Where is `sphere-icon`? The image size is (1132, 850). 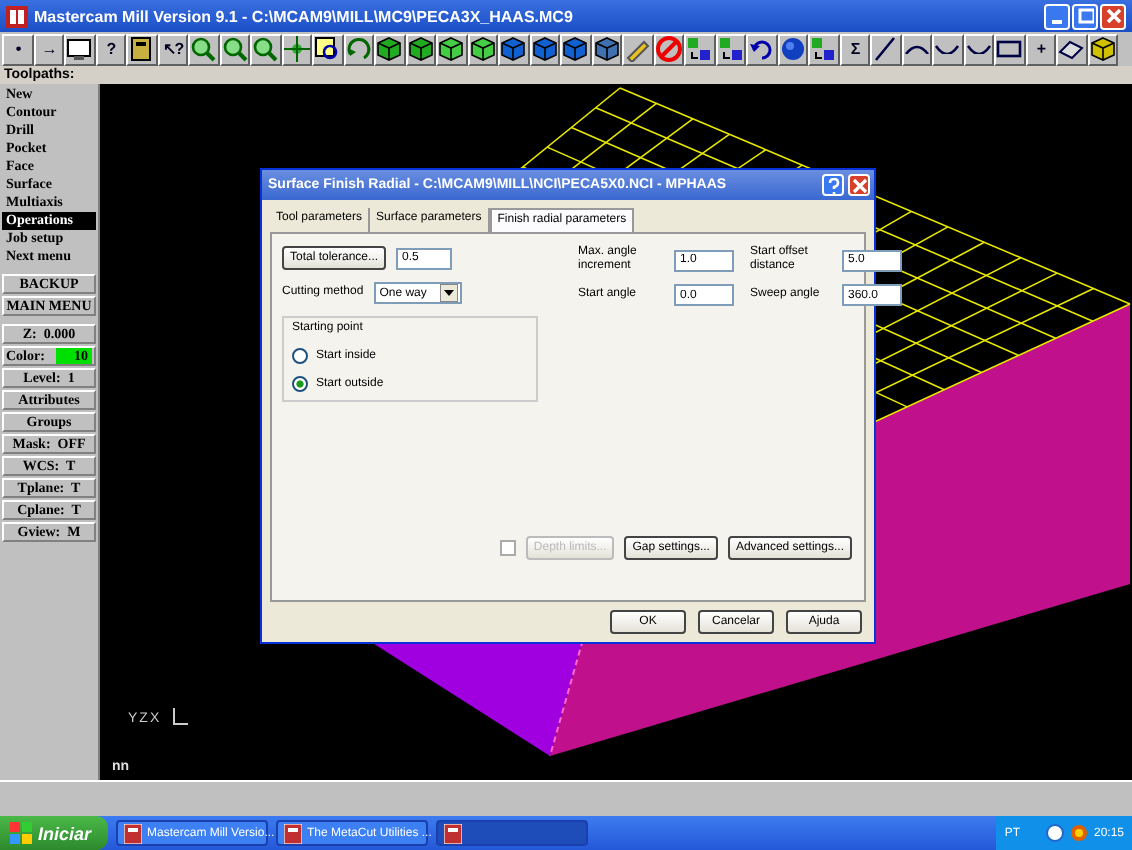 sphere-icon is located at coordinates (792, 49).